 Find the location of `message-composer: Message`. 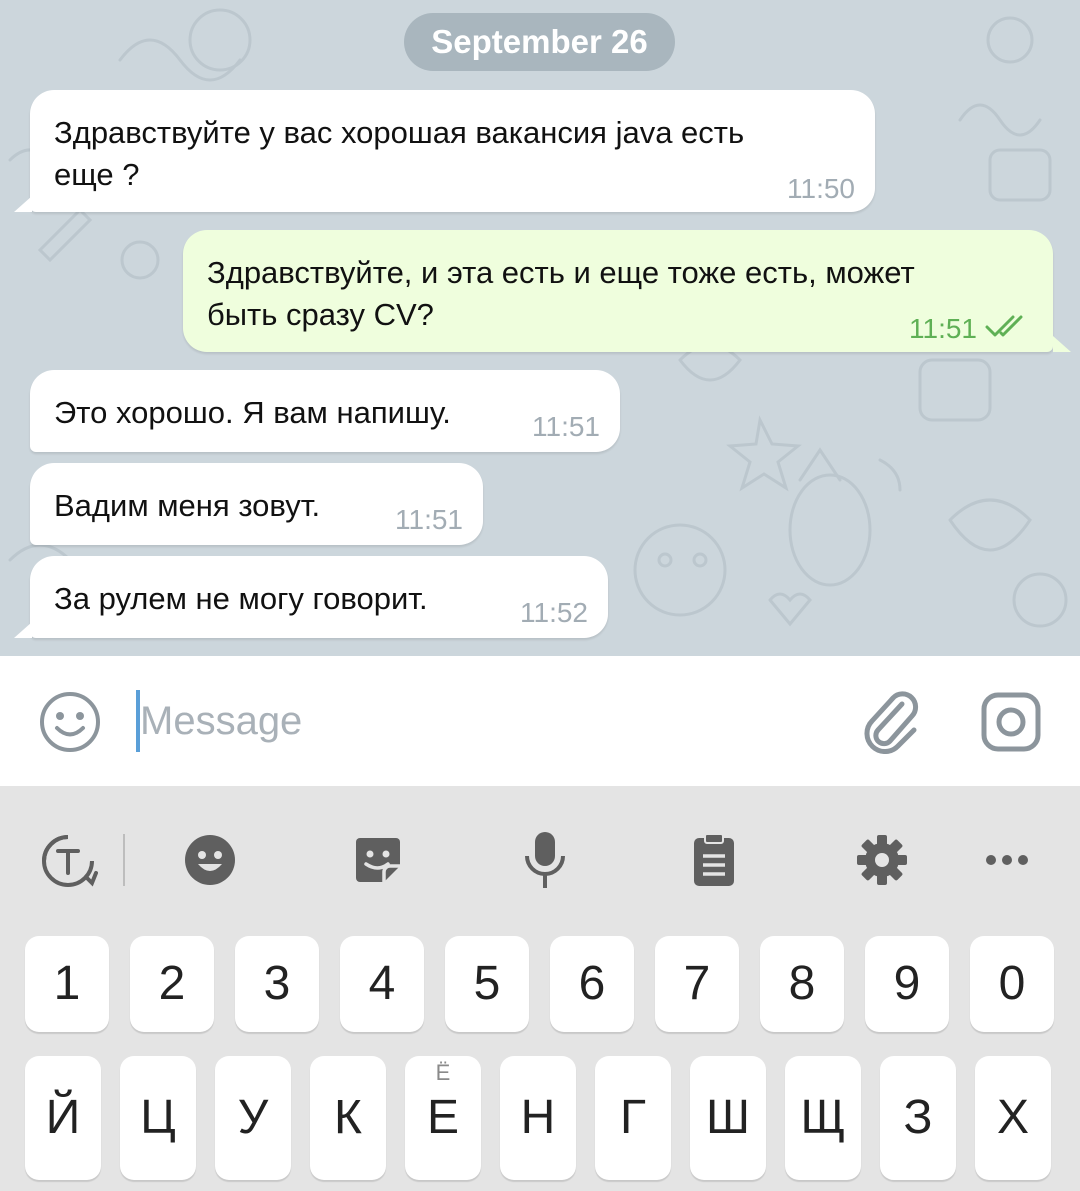

message-composer: Message is located at coordinates (540, 721).